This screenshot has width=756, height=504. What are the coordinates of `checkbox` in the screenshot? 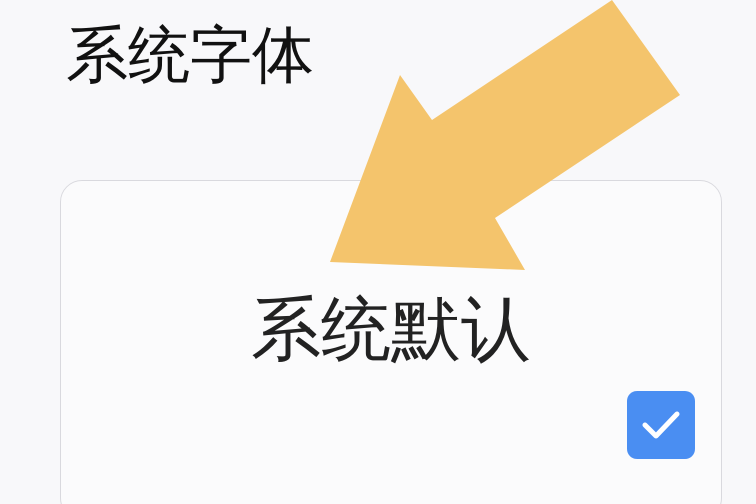 It's located at (661, 425).